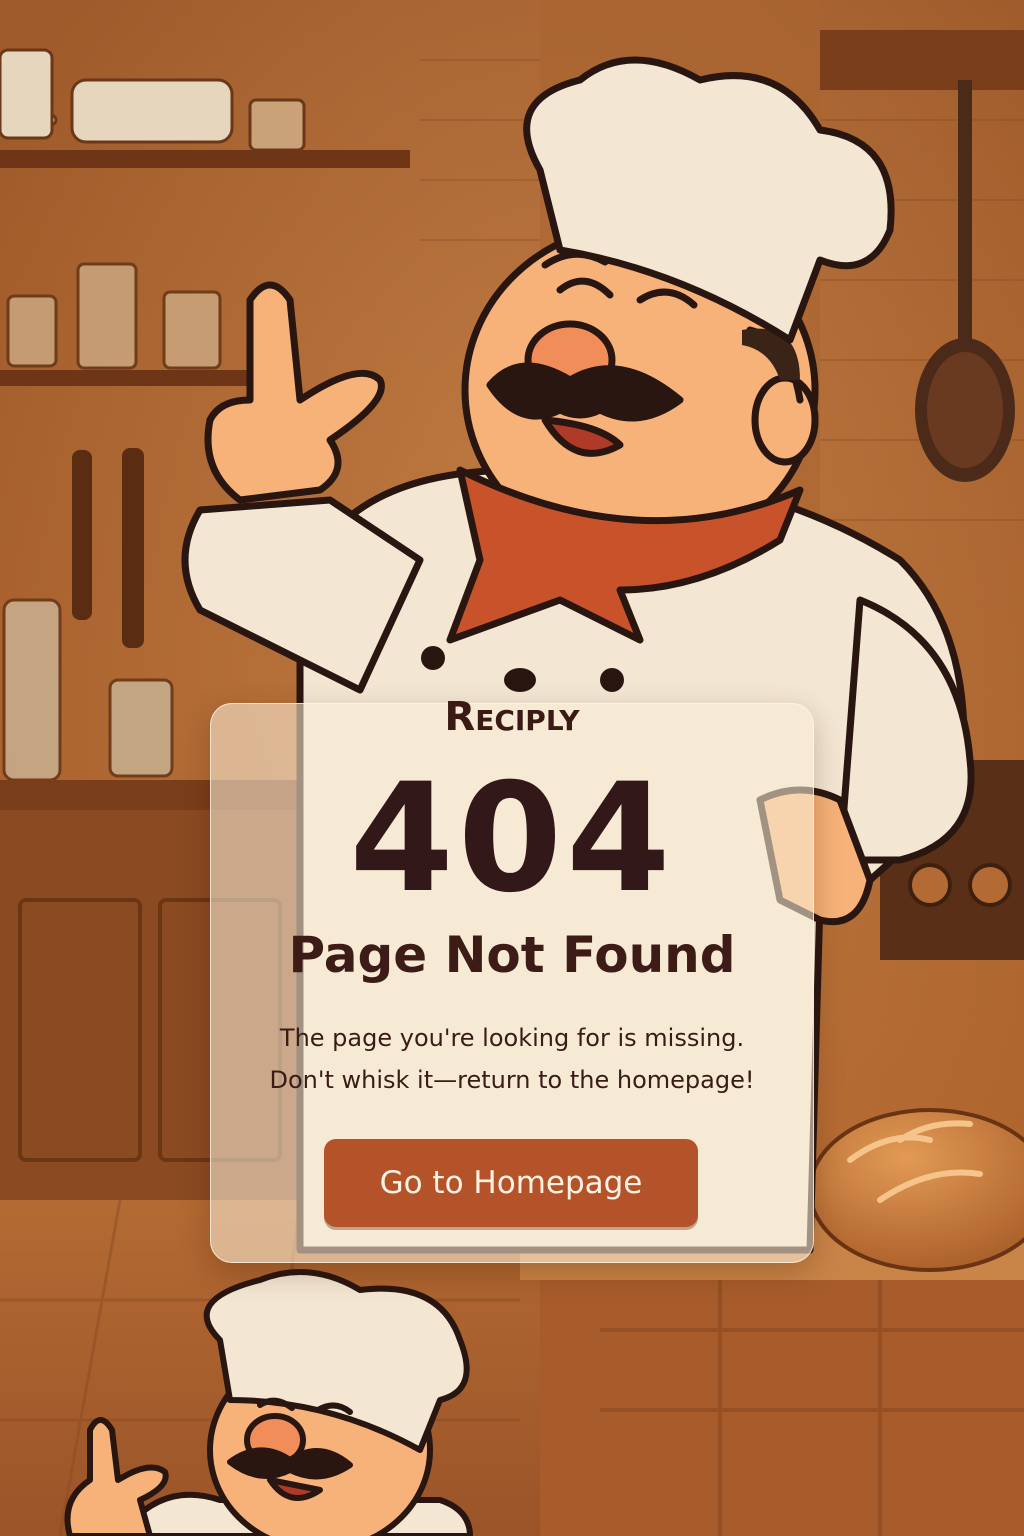 Image resolution: width=1024 pixels, height=1536 pixels. I want to click on error-code: 404, so click(512, 839).